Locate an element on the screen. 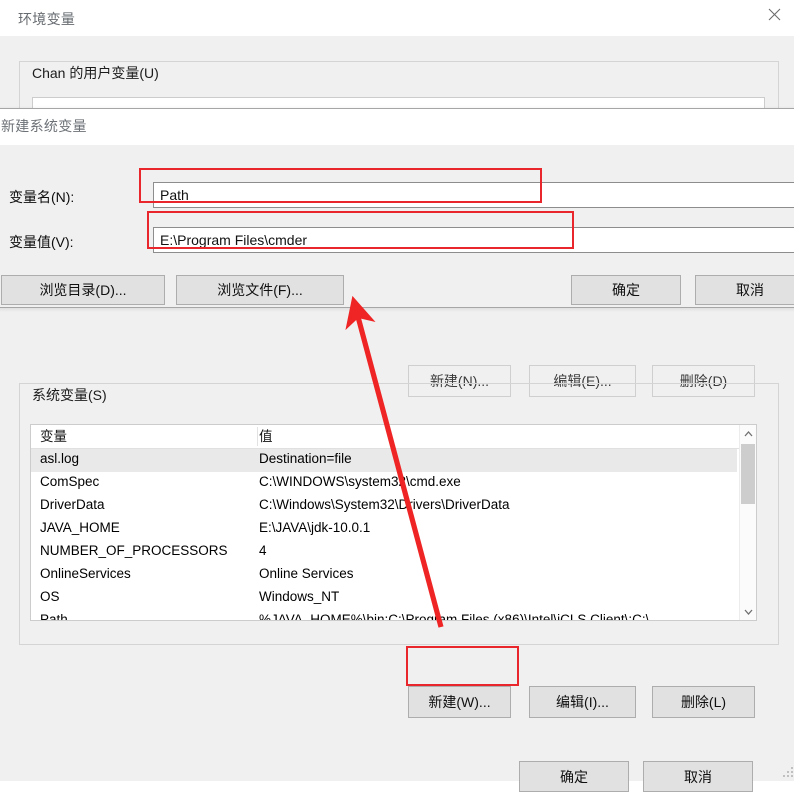  cell-variable: JAVA_HOME is located at coordinates (80, 527).